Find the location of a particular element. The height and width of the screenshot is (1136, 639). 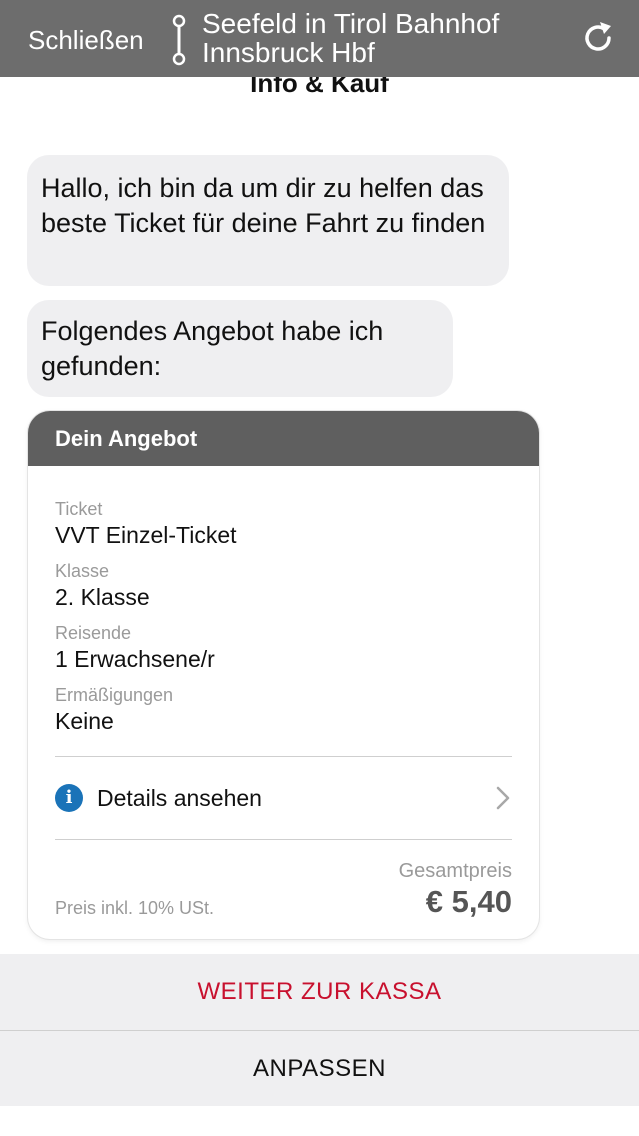

action-sheet: WEITER ZUR KASSA ANPASSEN is located at coordinates (319, 1030).